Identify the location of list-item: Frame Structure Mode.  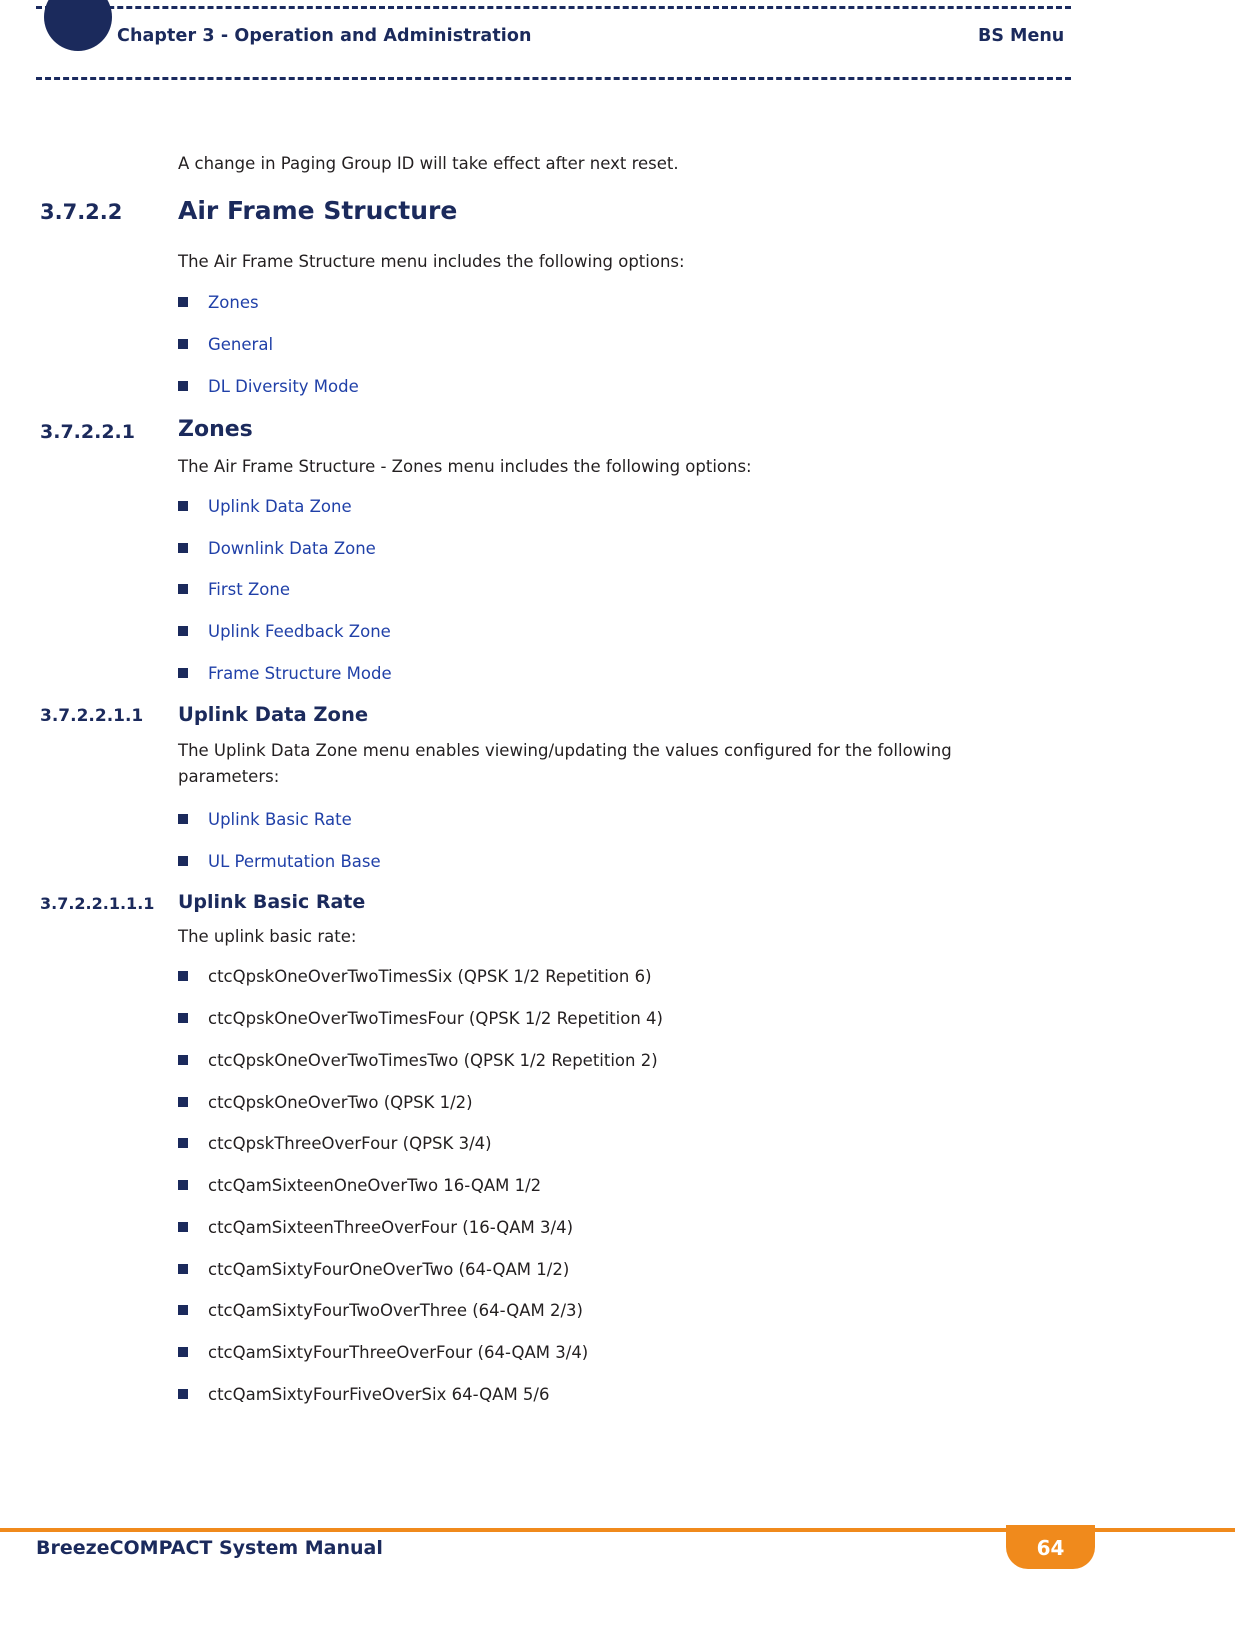
(285, 673).